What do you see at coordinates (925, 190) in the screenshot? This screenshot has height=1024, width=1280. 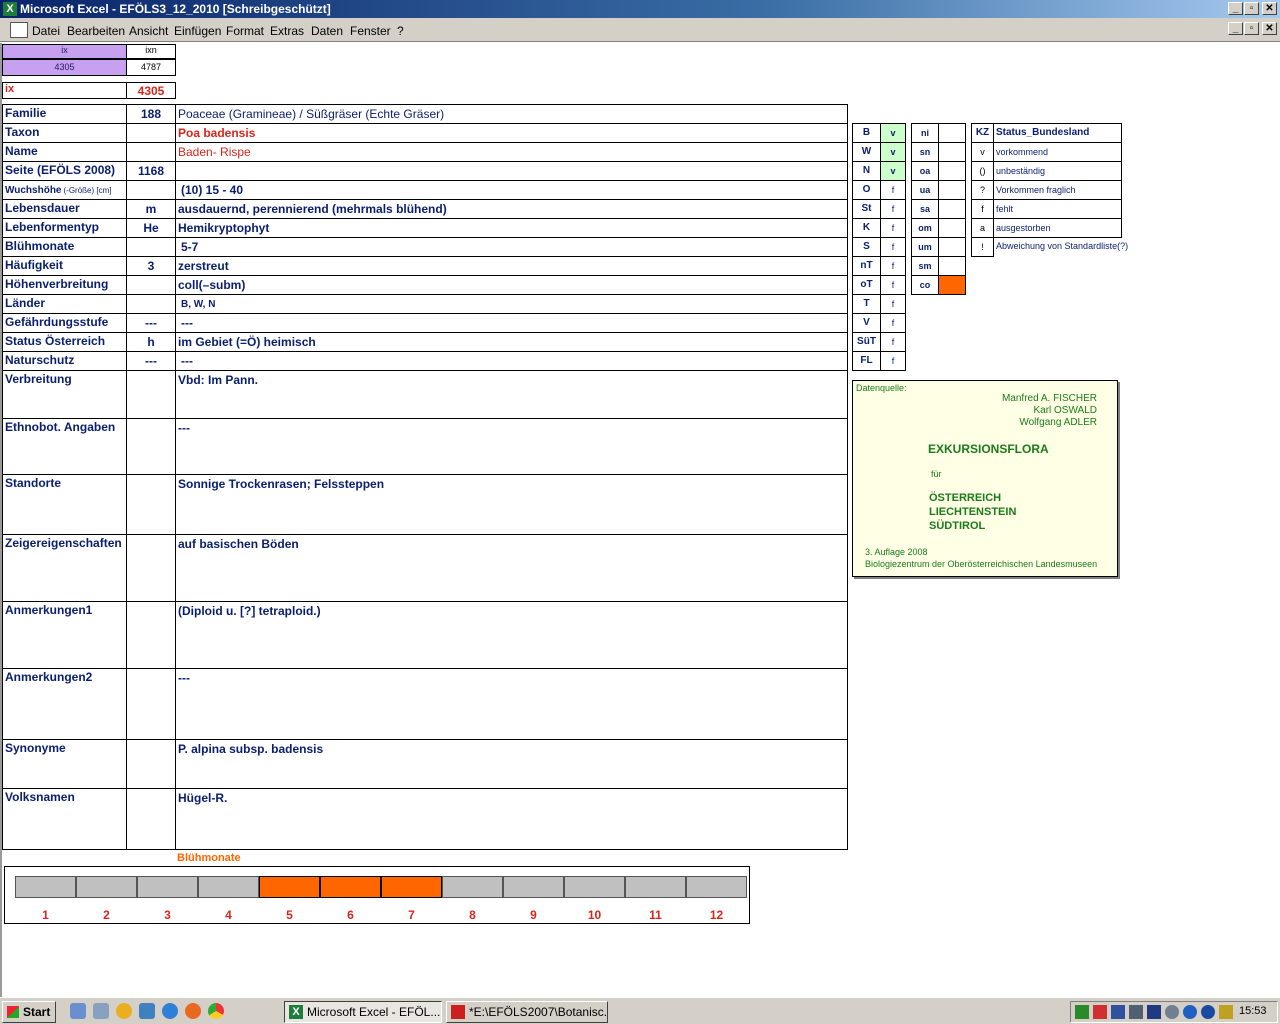 I see `altitude-code-ua: ua` at bounding box center [925, 190].